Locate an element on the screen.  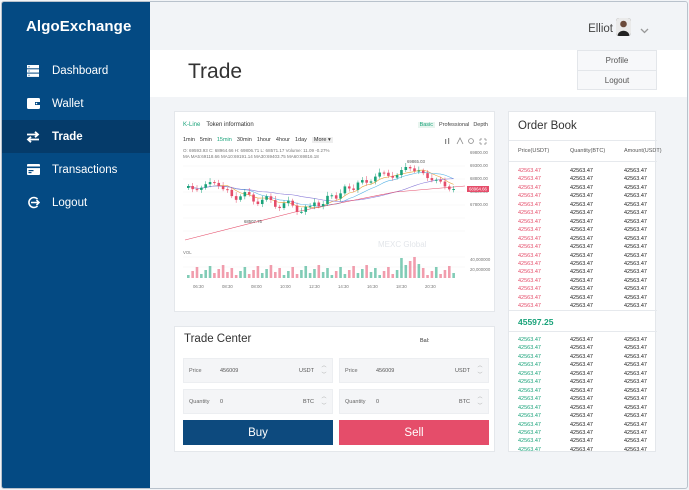
field-unit: BTC is located at coordinates (308, 402).